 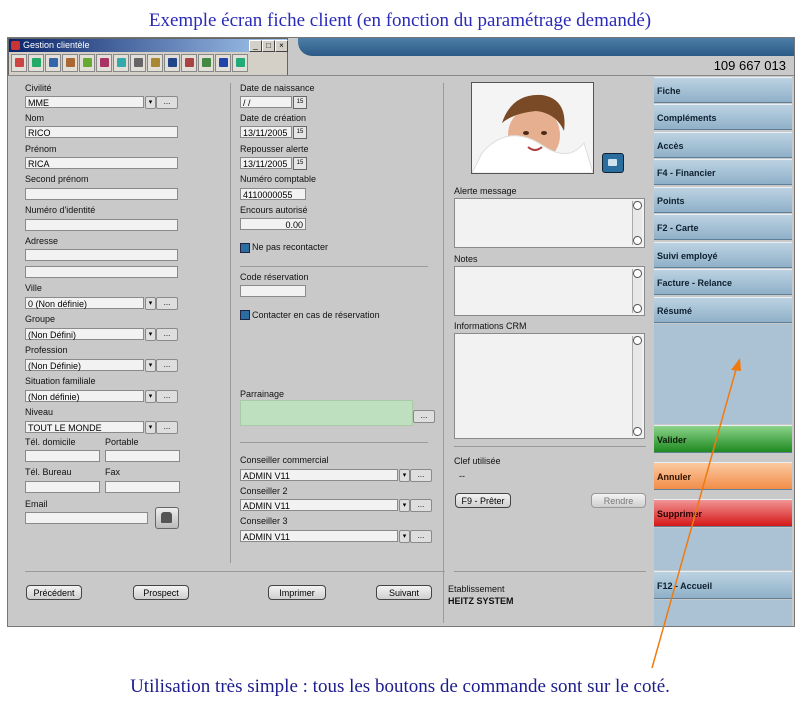 What do you see at coordinates (694, 517) in the screenshot?
I see `arrow-line` at bounding box center [694, 517].